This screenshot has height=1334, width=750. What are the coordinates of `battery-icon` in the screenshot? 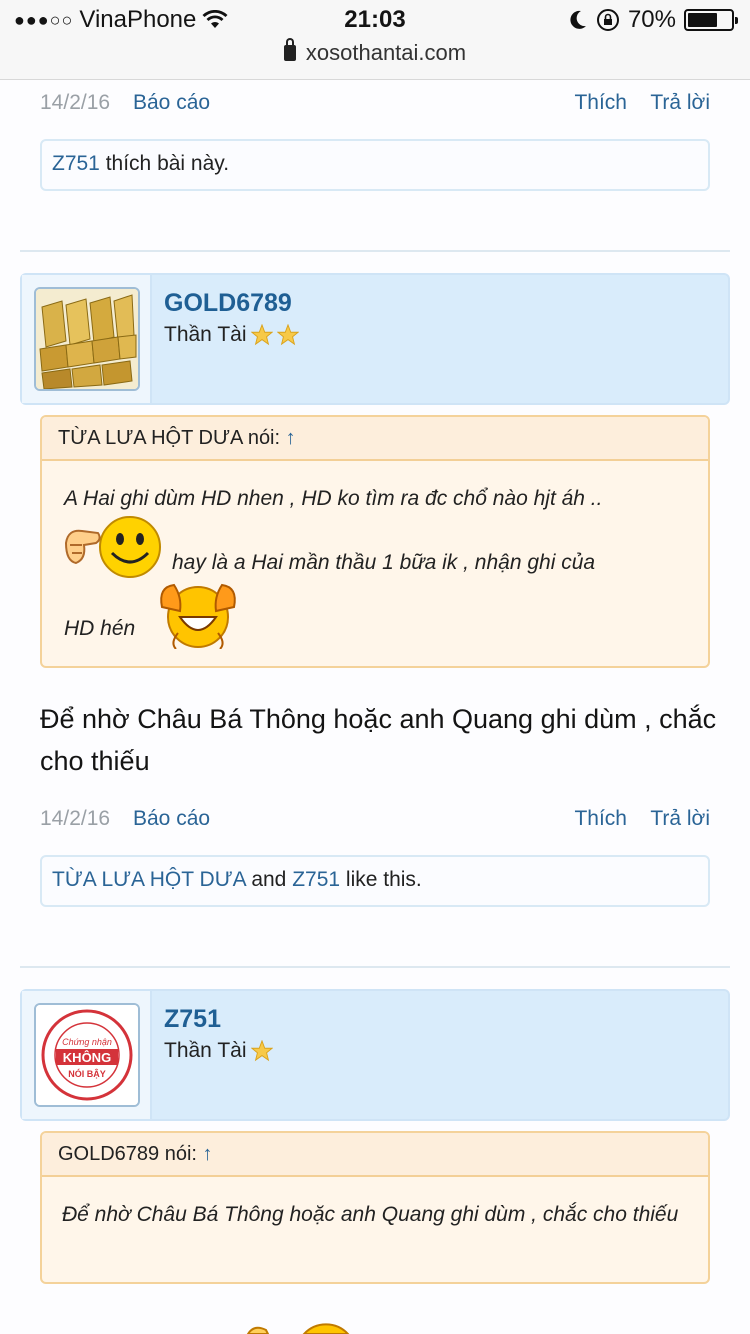 It's located at (711, 20).